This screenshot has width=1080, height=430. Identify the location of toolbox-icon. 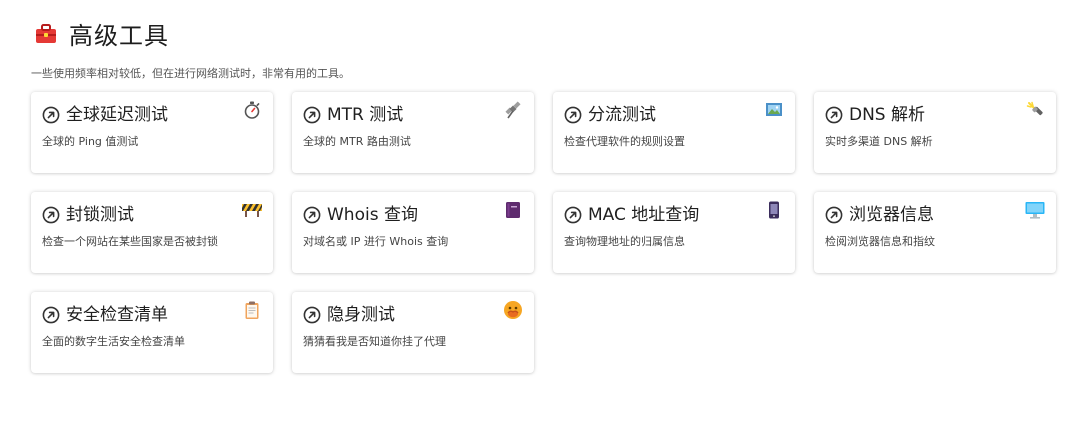
(46, 34).